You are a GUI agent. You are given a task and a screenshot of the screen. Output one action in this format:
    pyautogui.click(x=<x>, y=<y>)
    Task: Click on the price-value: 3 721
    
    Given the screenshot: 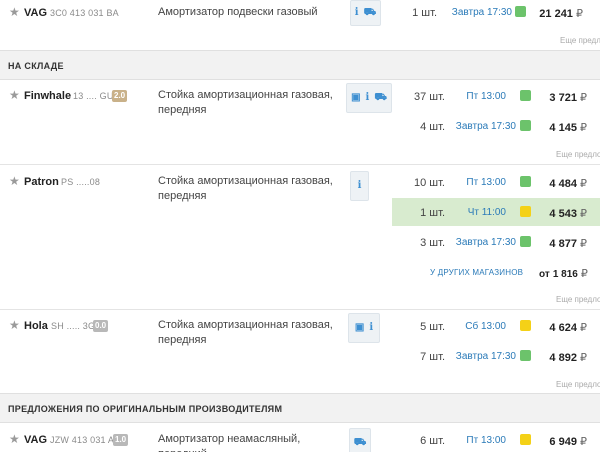 What is the action you would take?
    pyautogui.click(x=563, y=98)
    